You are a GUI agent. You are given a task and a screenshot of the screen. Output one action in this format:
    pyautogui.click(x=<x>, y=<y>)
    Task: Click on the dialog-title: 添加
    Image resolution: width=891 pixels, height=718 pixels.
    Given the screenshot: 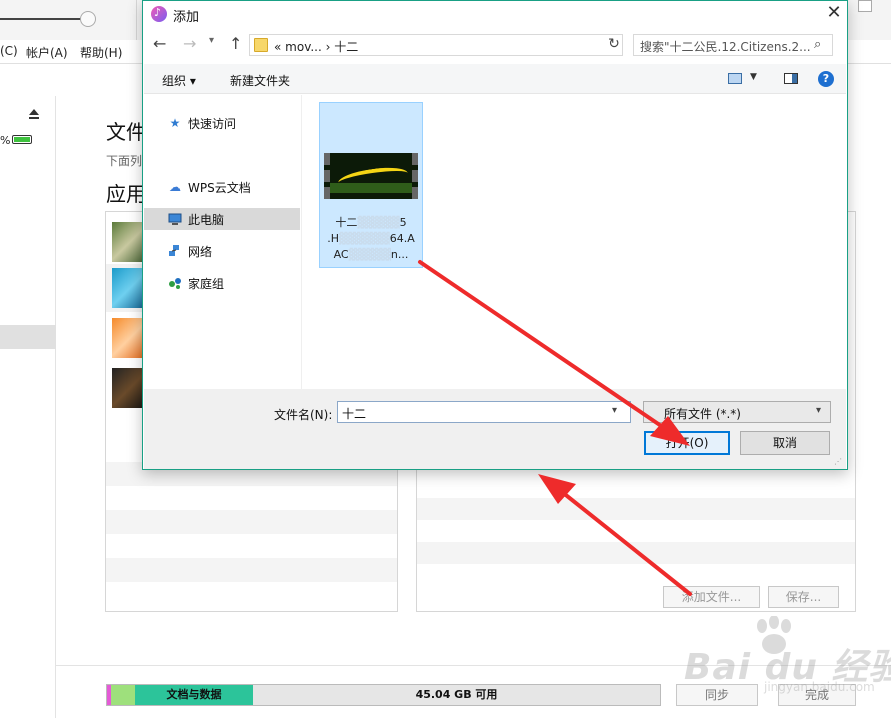 What is the action you would take?
    pyautogui.click(x=186, y=17)
    